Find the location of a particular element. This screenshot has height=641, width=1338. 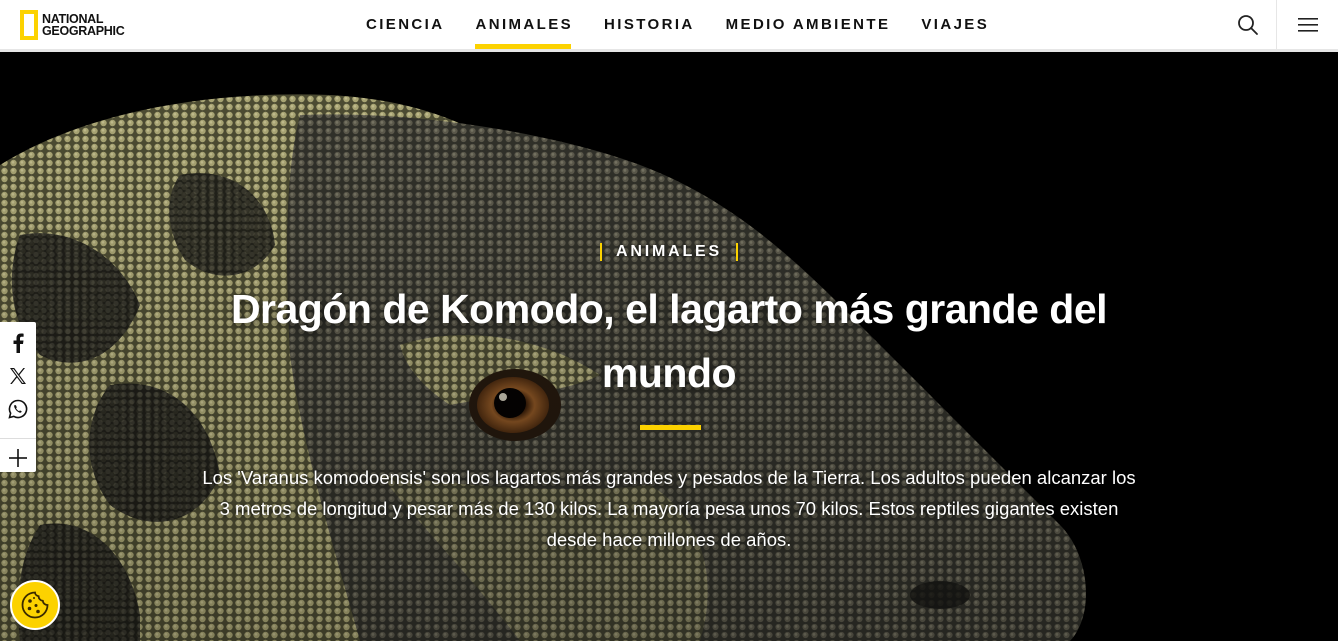

share-facebook-button is located at coordinates (18, 342).